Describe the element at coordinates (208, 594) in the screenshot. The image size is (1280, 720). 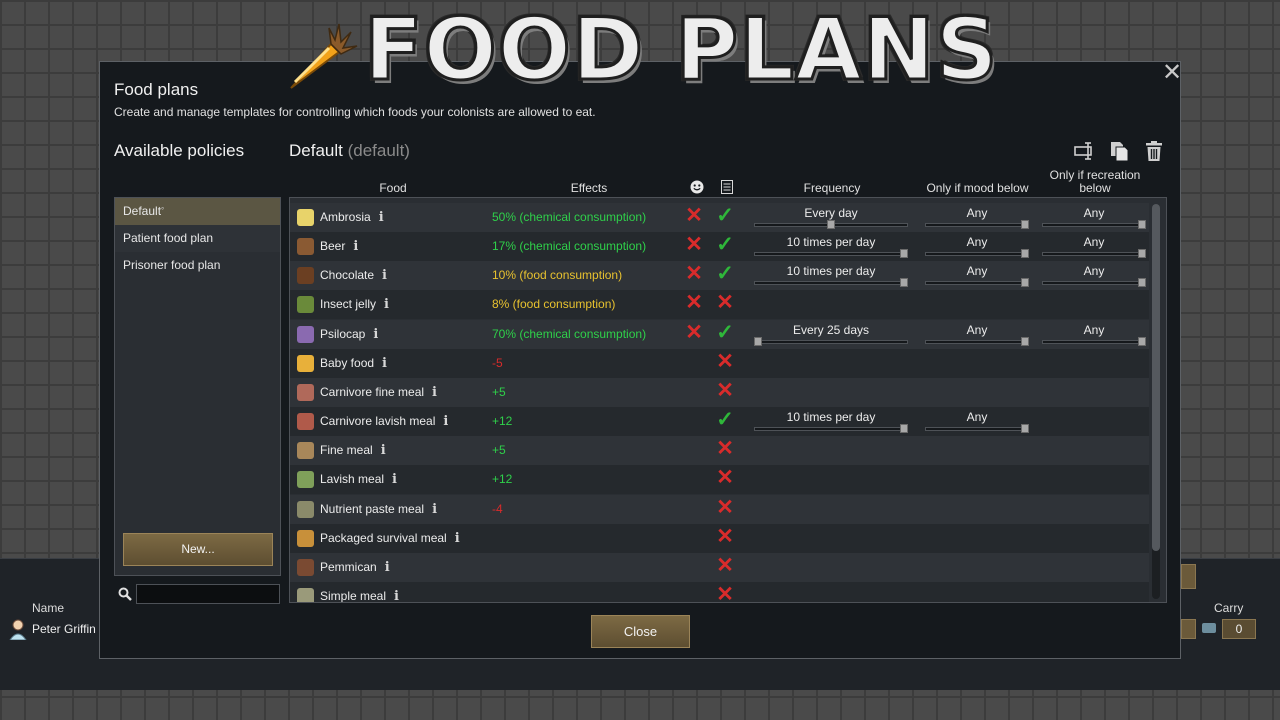
I see `search-input` at that location.